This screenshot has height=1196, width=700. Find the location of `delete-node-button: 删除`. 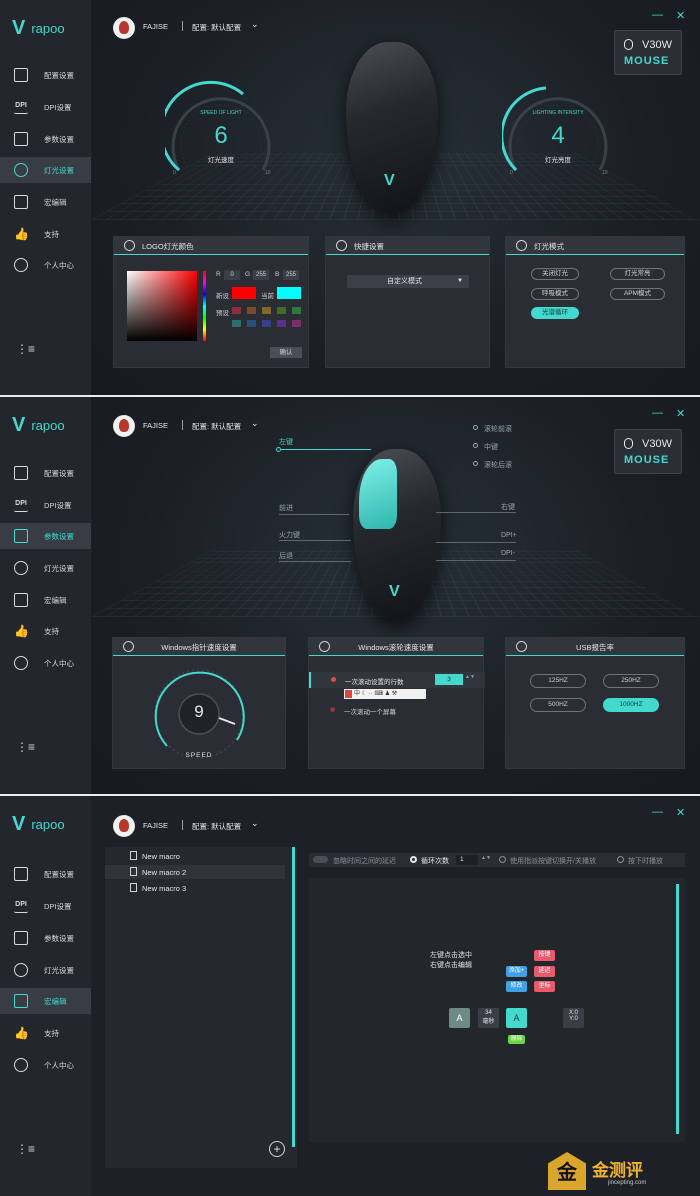

delete-node-button: 删除 is located at coordinates (516, 1039).